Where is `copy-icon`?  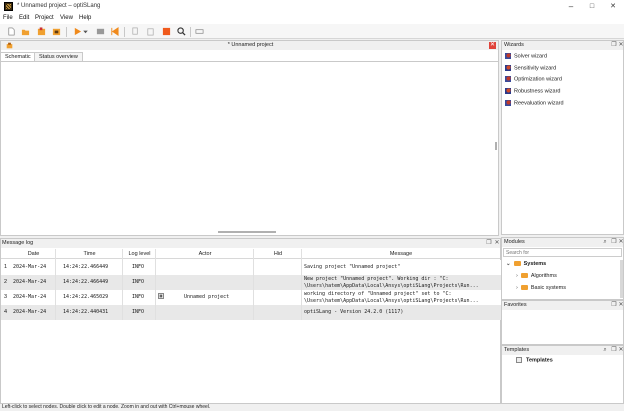
copy-icon is located at coordinates (135, 31).